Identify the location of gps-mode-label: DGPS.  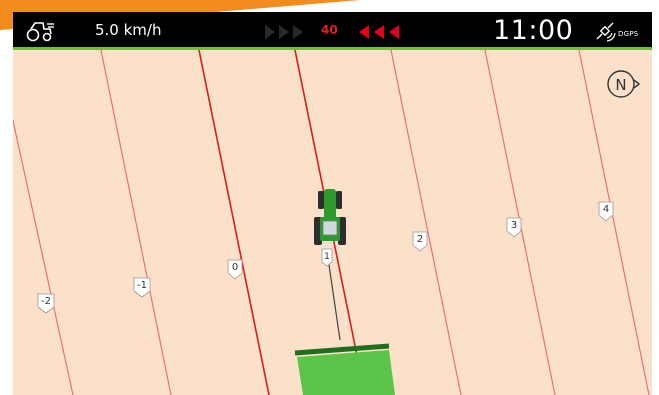
(628, 34).